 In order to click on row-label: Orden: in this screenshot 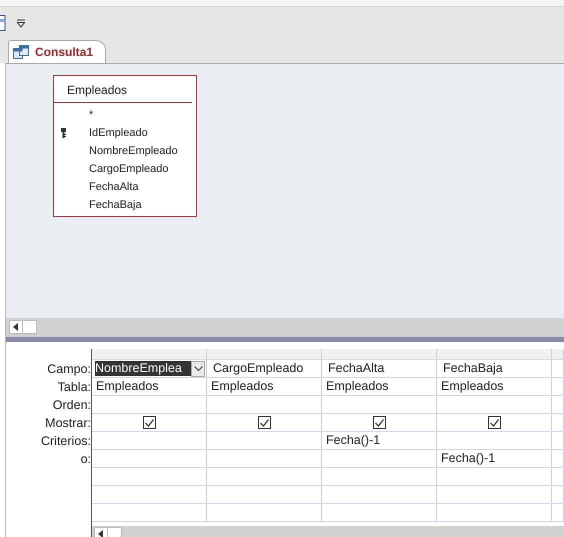, I will do `click(71, 405)`.